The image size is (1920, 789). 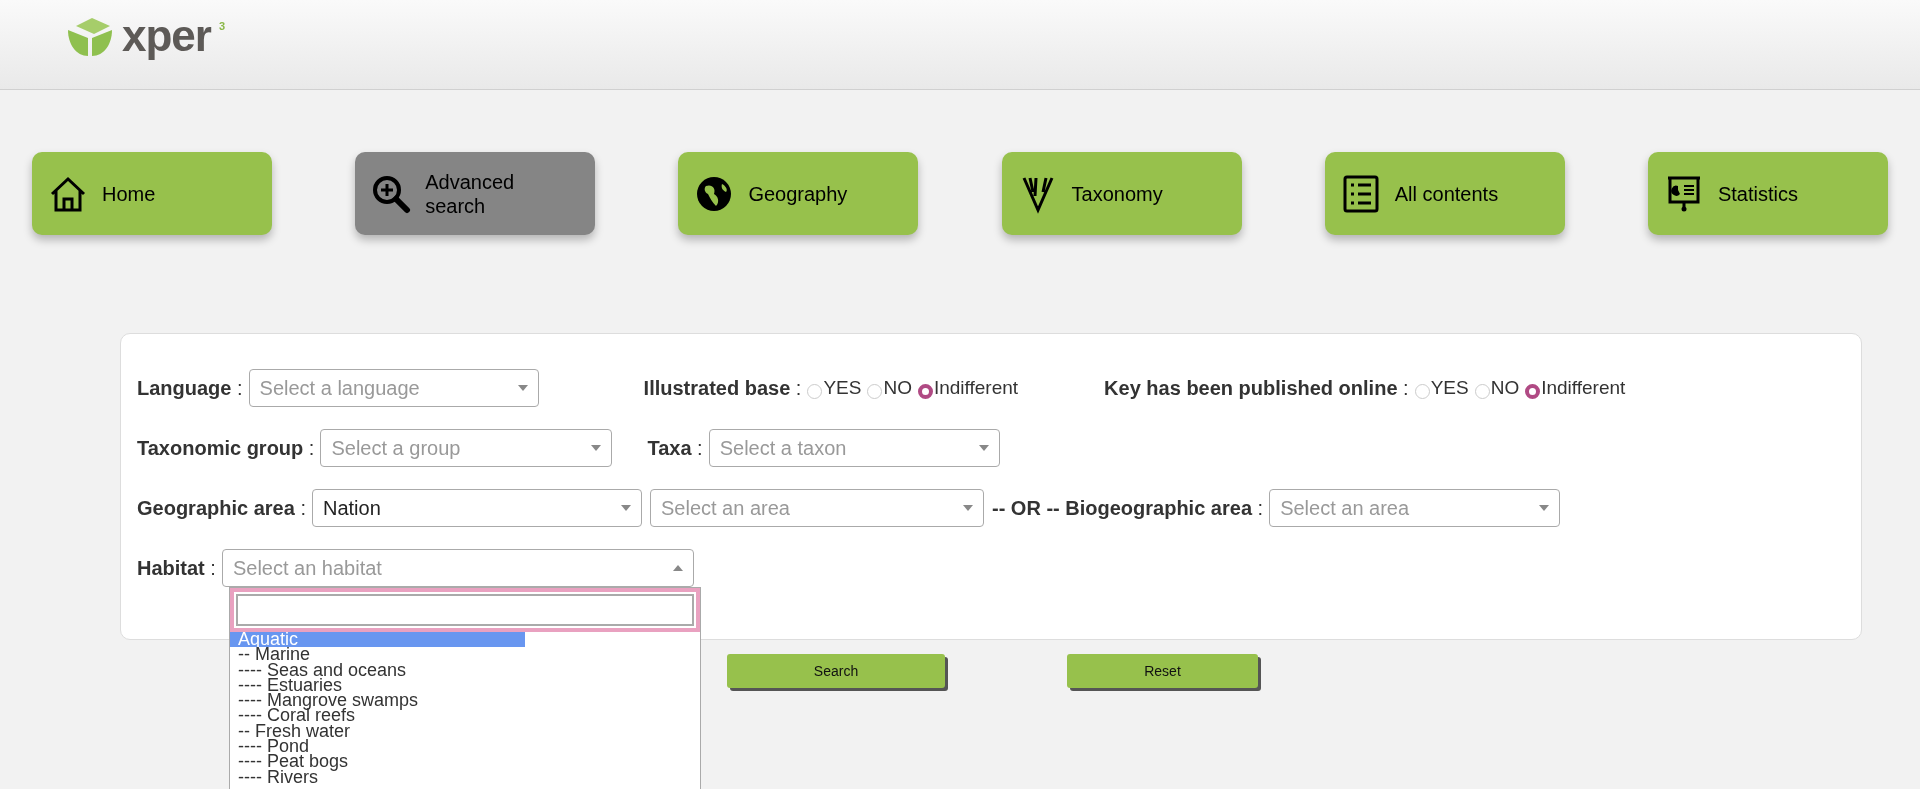 I want to click on nav-button: Home, so click(x=152, y=193).